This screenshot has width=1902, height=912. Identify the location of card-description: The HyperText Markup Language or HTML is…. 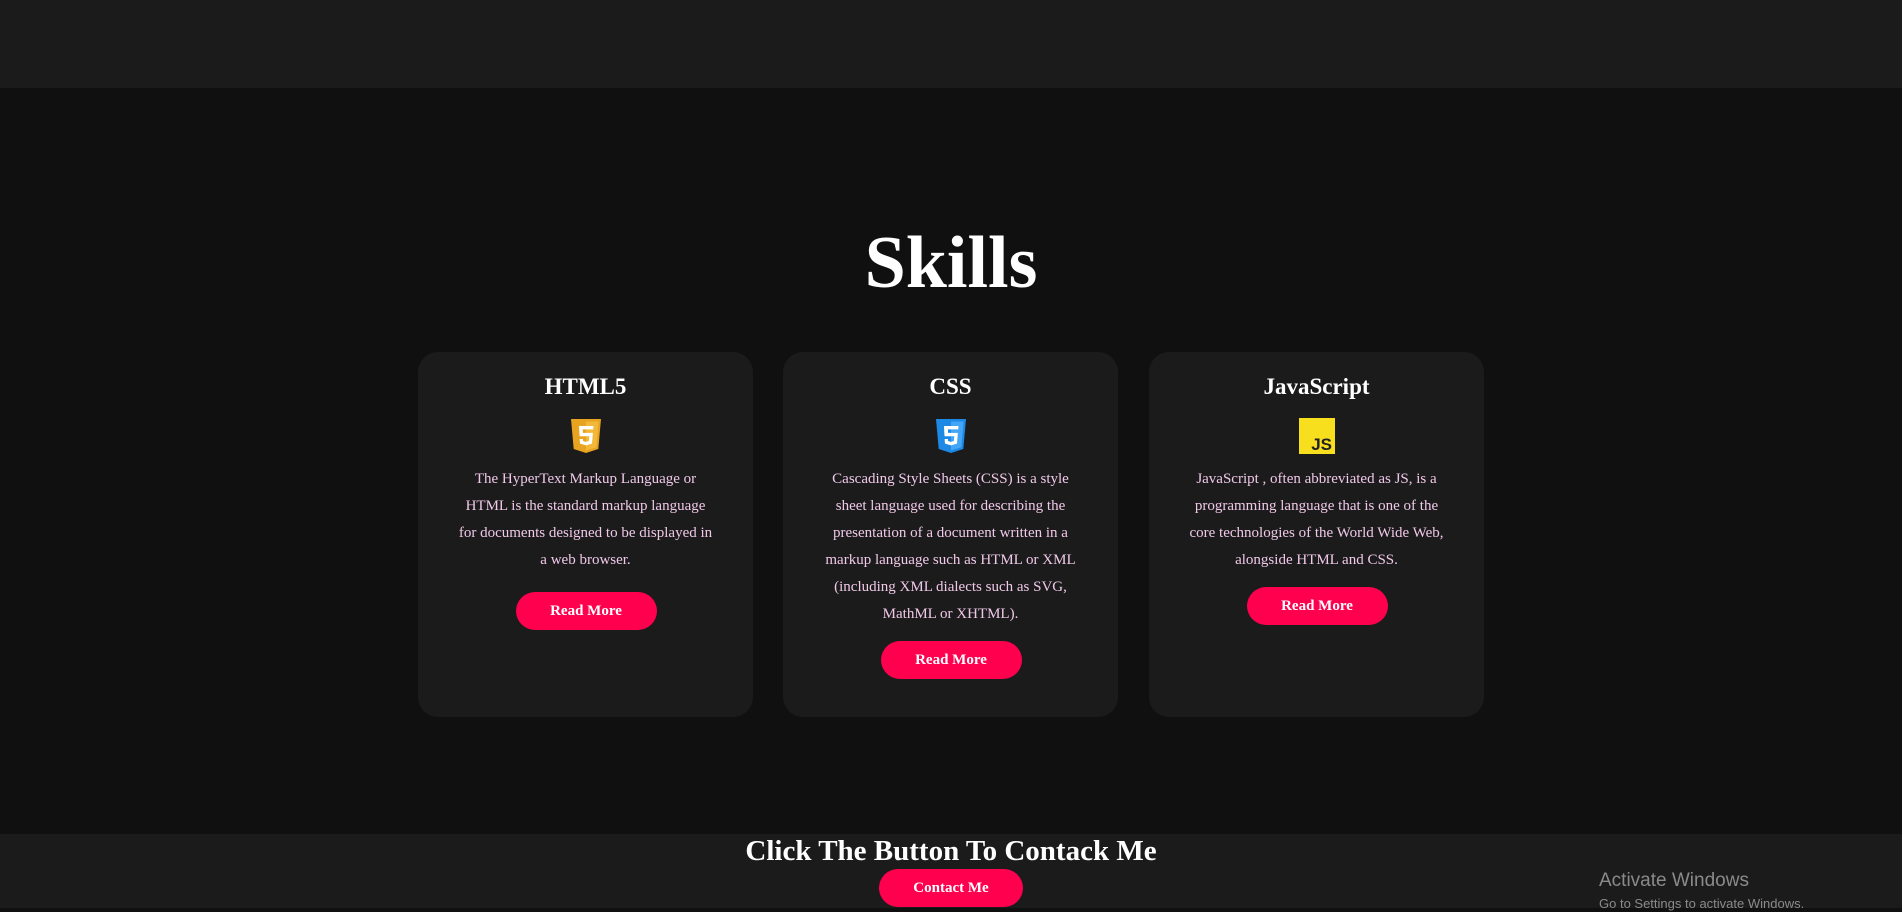
(585, 519).